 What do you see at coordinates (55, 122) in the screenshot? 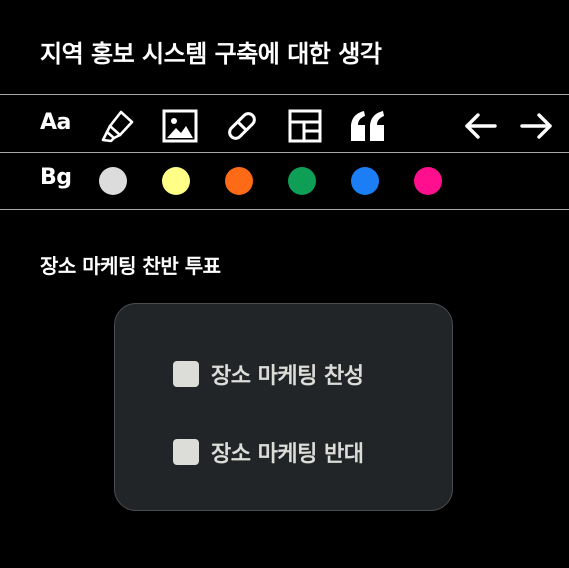
I see `text-style-button: Aa` at bounding box center [55, 122].